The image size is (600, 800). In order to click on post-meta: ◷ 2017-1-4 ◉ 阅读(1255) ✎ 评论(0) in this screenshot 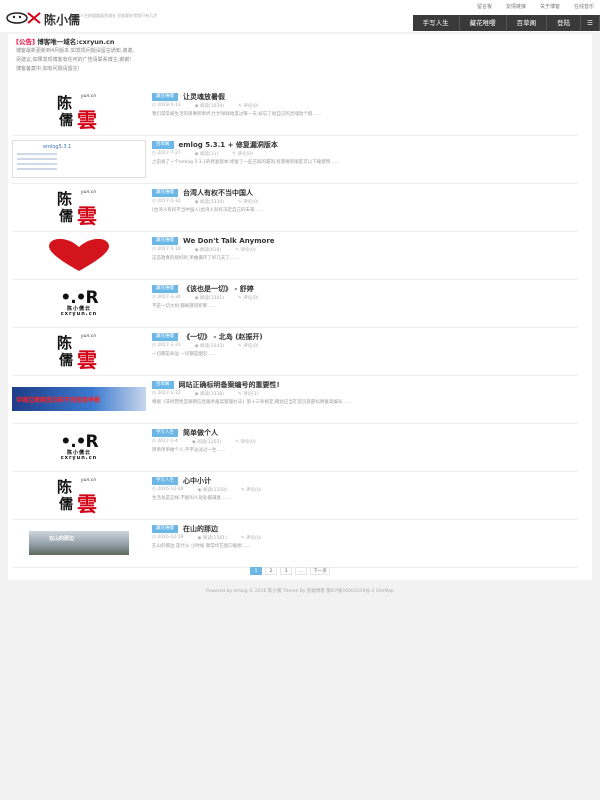, I will do `click(365, 442)`.